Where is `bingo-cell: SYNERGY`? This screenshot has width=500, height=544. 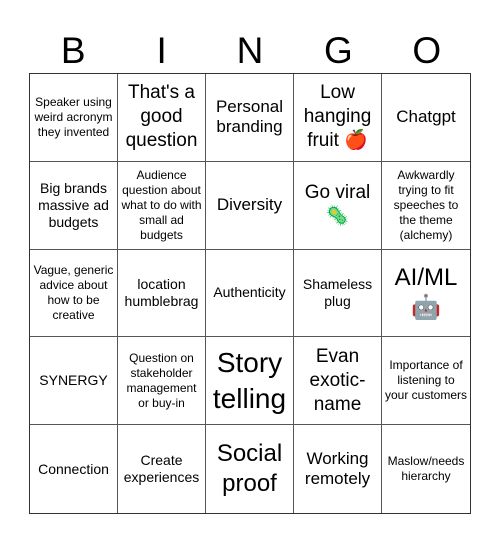
bingo-cell: SYNERGY is located at coordinates (74, 381).